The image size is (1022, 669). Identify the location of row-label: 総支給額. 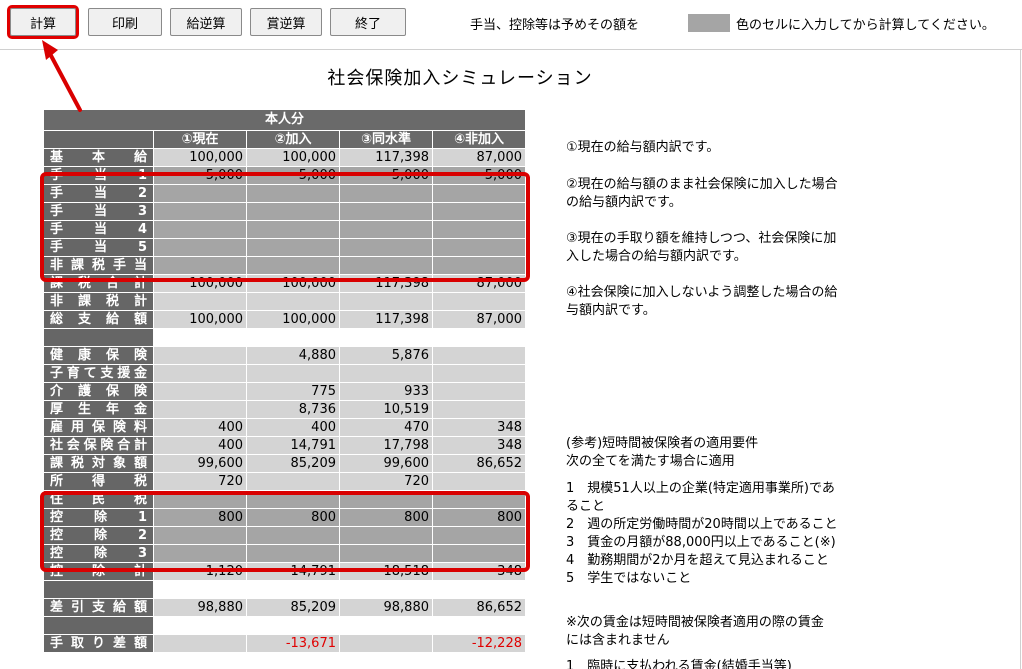
(98, 319).